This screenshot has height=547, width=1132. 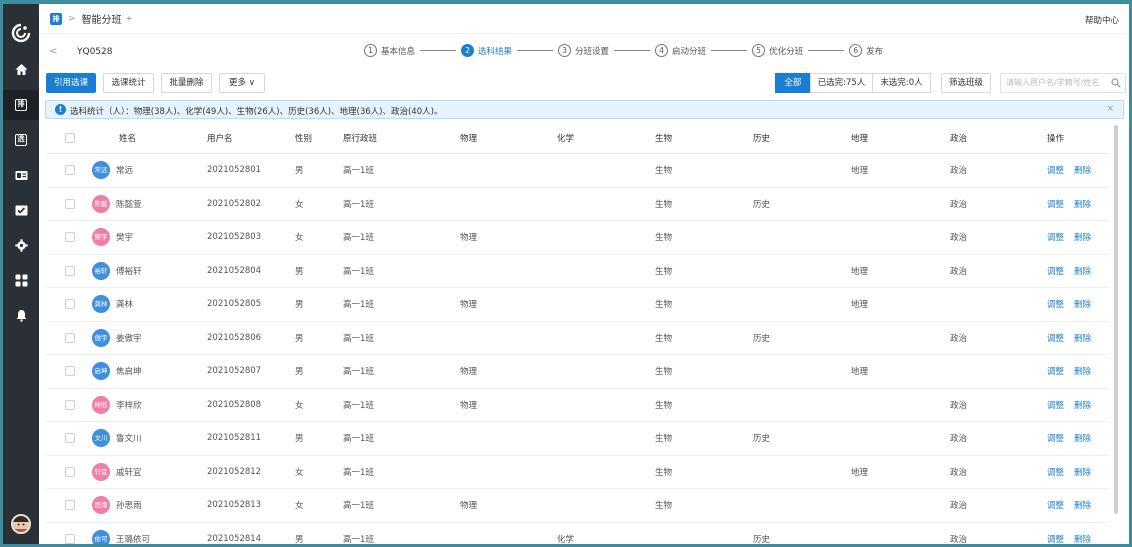 What do you see at coordinates (793, 83) in the screenshot?
I see `filter-all-tab: 全部` at bounding box center [793, 83].